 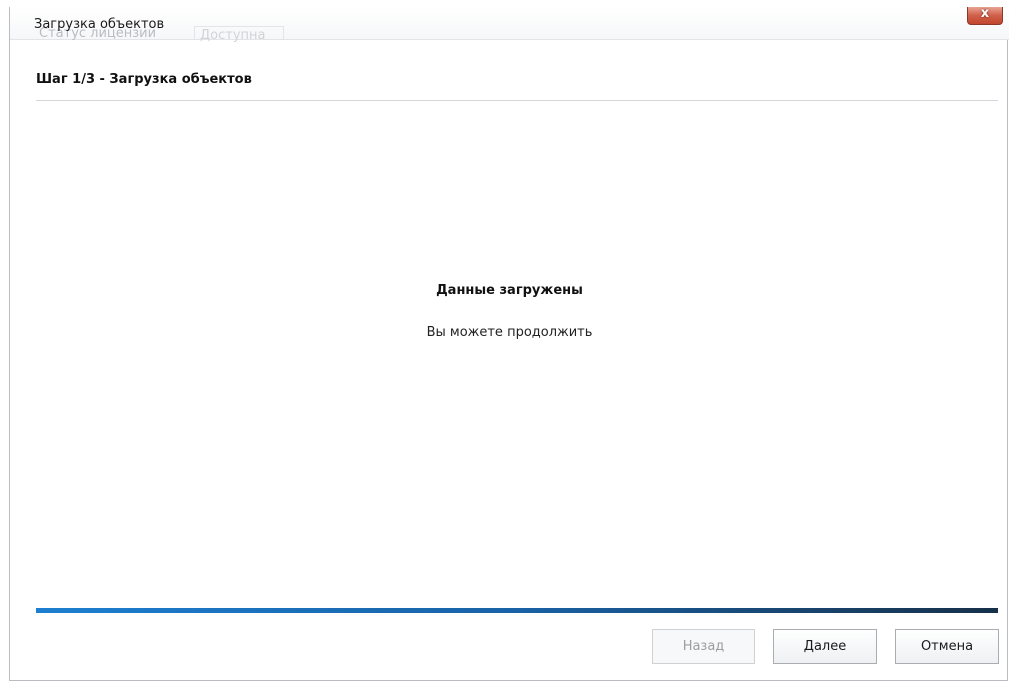 I want to click on step-title: Шаг 1/3 - Загрузка объектов, so click(x=144, y=79).